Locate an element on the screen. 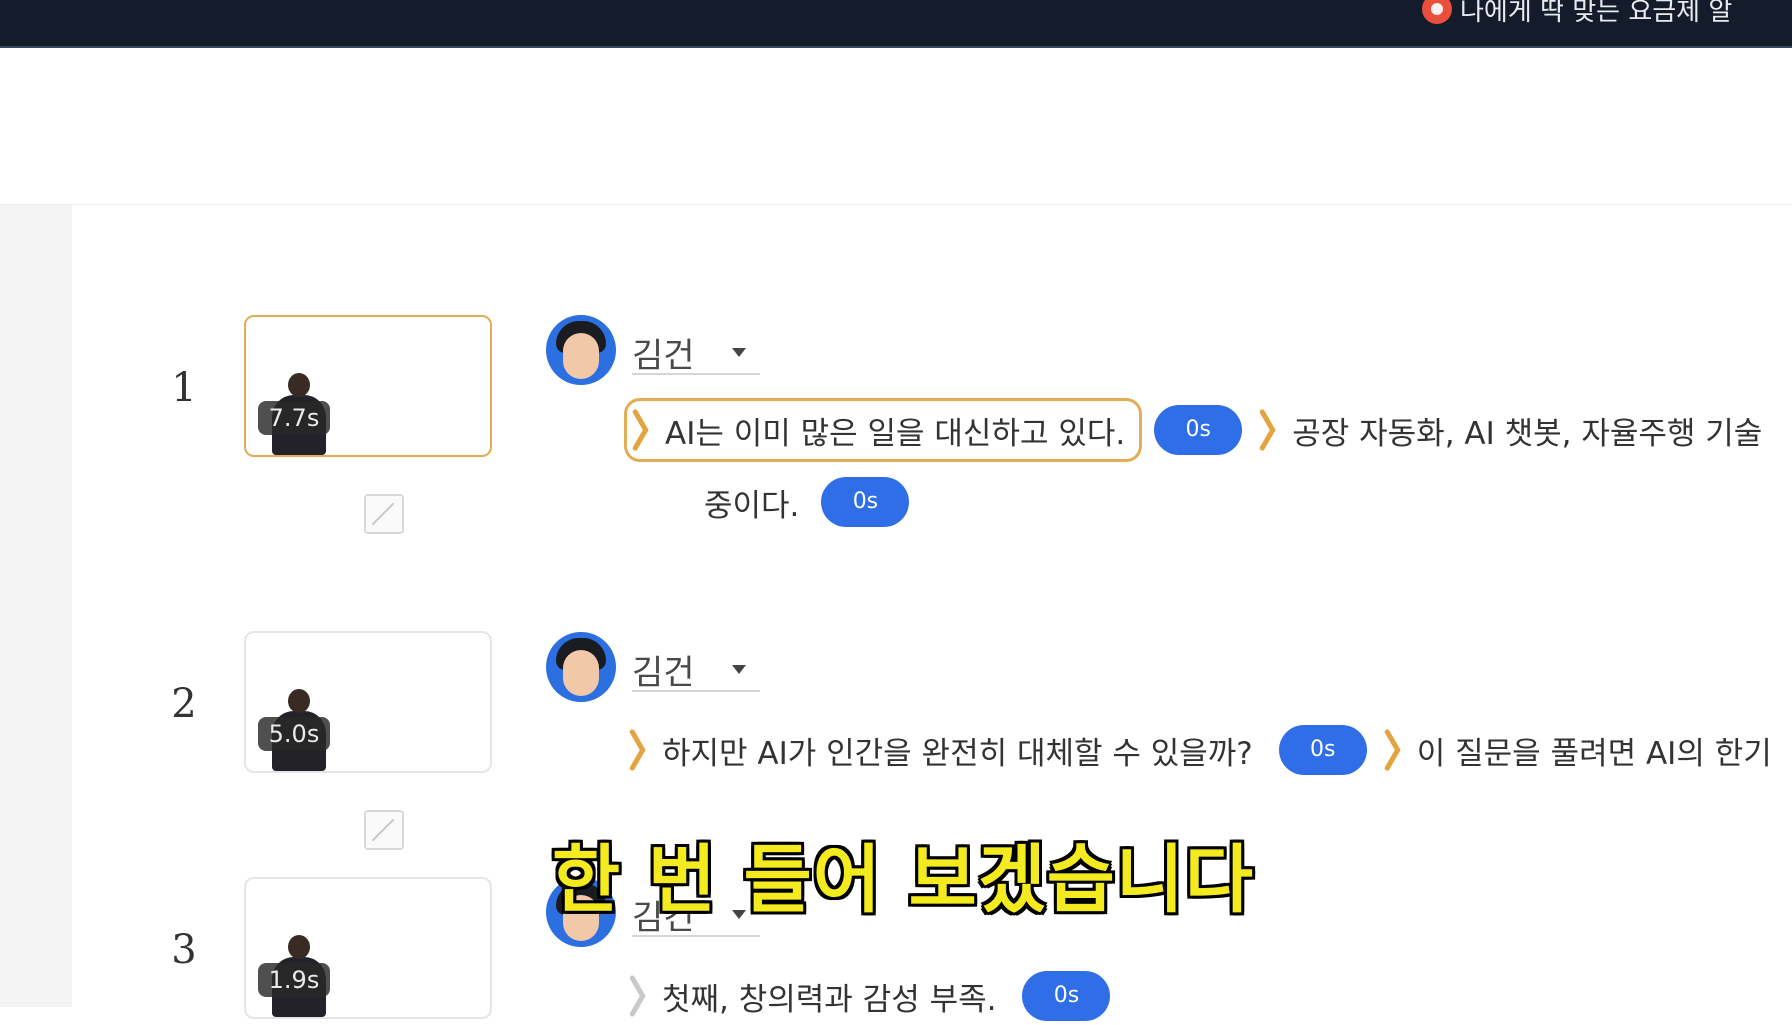  row-number: 1 is located at coordinates (184, 388).